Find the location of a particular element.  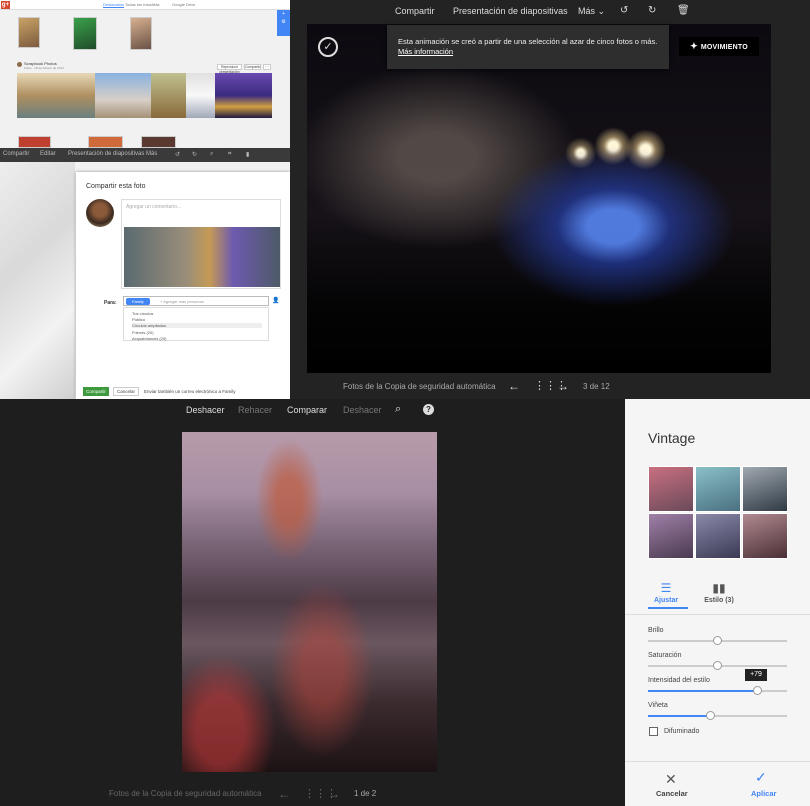

saturation-slider is located at coordinates (717, 665).